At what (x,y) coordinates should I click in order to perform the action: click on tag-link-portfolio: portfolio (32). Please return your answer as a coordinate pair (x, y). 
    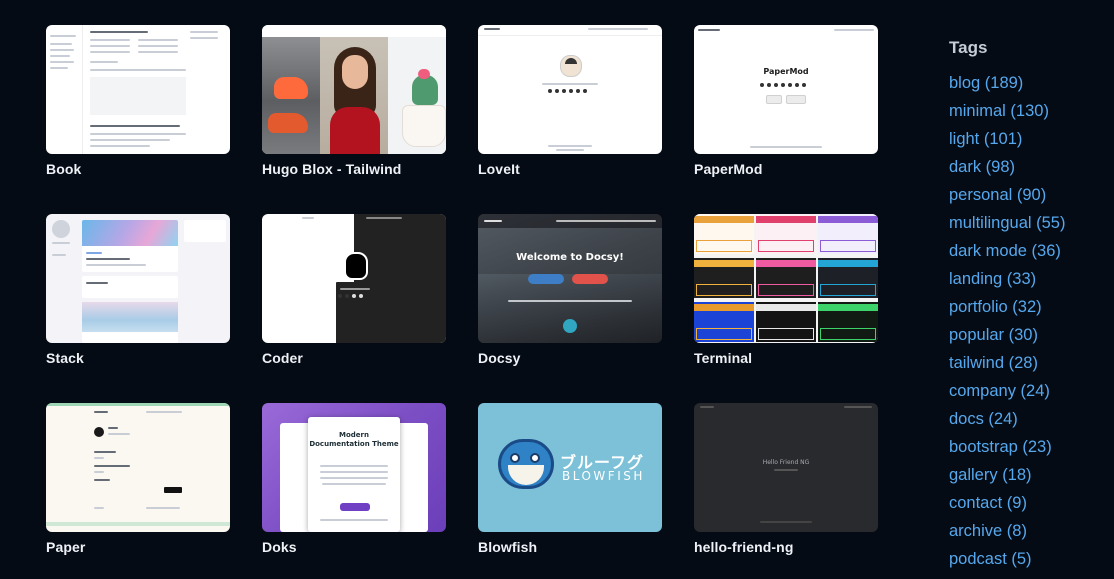
    Looking at the image, I should click on (995, 307).